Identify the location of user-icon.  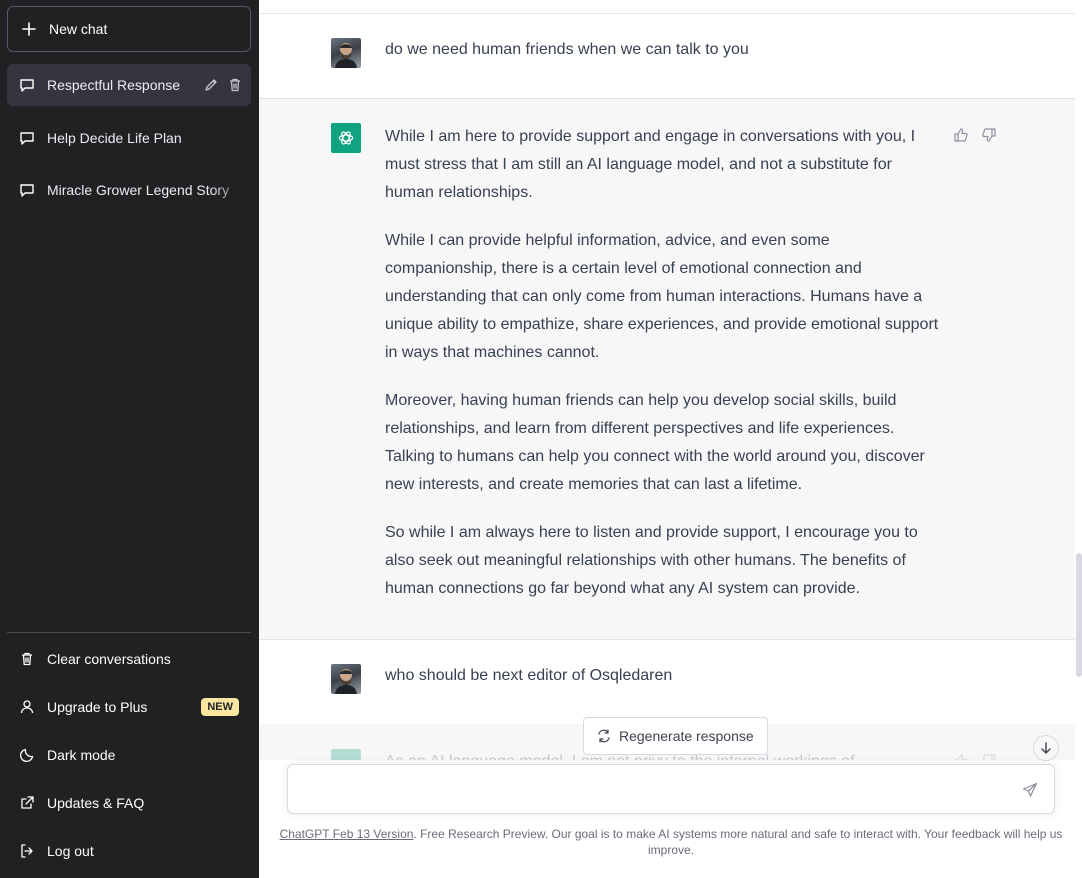
(27, 707).